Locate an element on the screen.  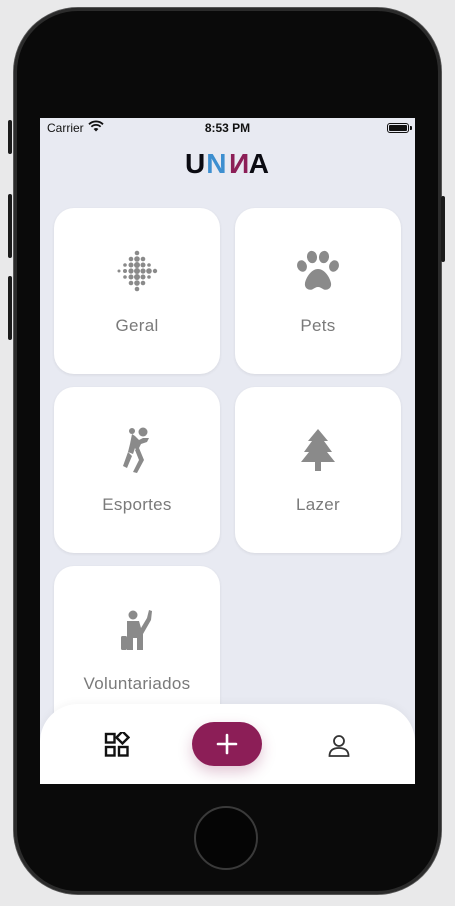
category-card-lazer: Lazer is located at coordinates (318, 470).